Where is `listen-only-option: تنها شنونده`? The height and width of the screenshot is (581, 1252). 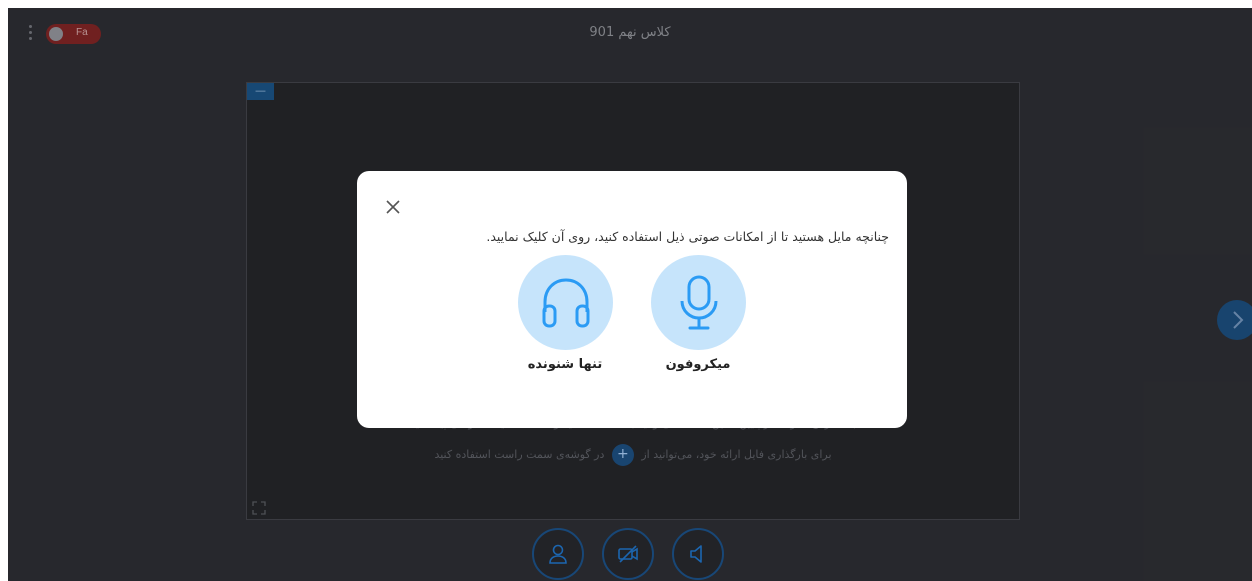
listen-only-option: تنها شنونده is located at coordinates (565, 313).